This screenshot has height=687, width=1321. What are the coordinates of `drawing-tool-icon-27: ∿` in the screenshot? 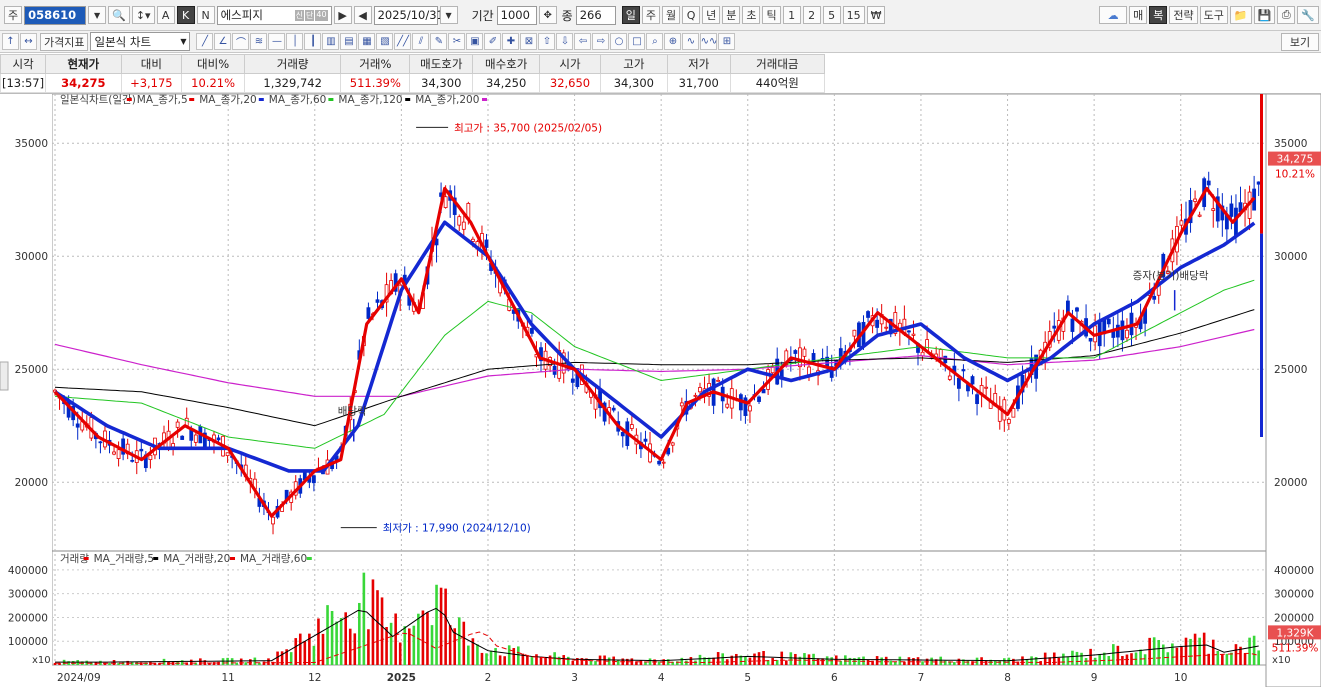 It's located at (691, 41).